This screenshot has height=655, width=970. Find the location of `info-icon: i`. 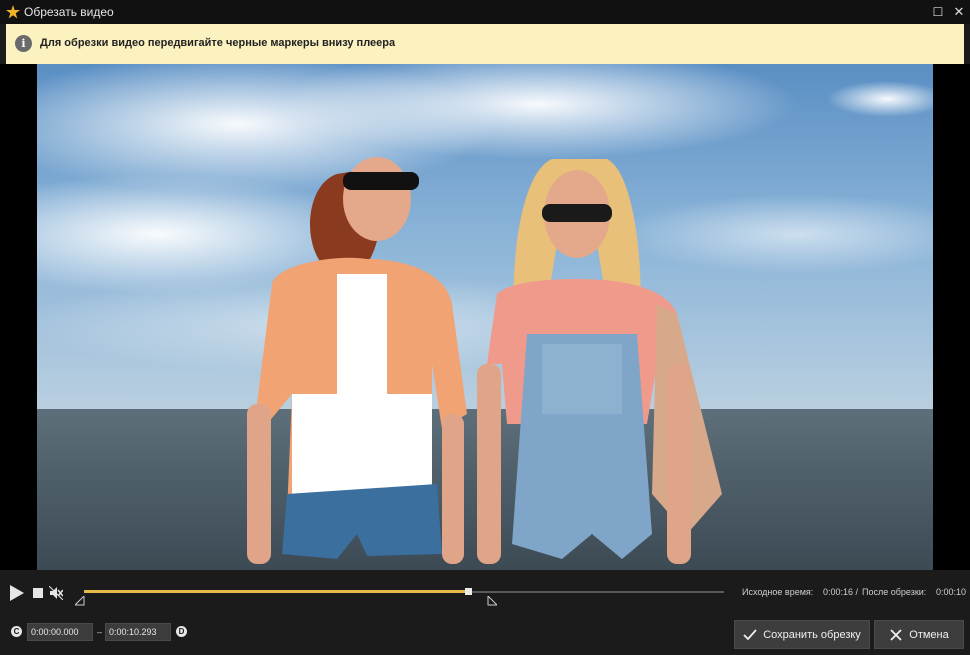

info-icon: i is located at coordinates (23, 43).